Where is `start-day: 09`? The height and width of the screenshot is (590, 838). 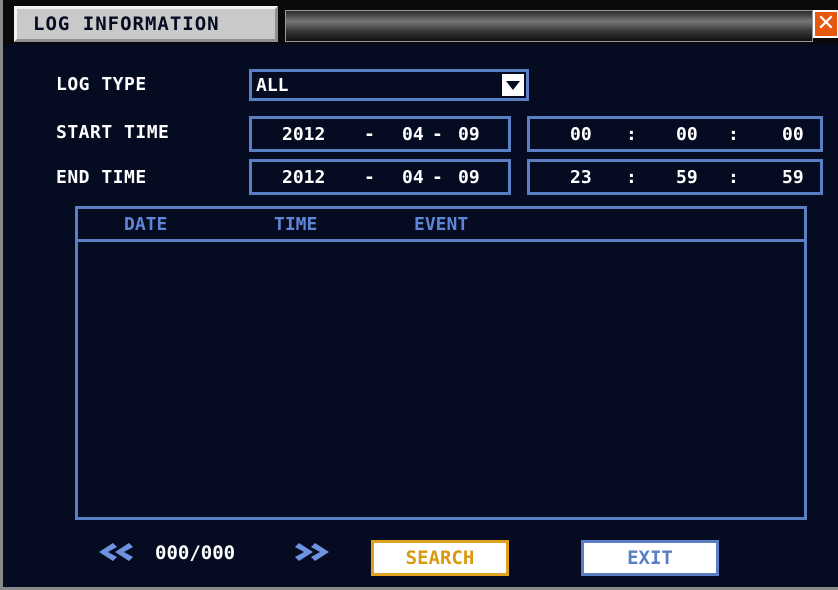 start-day: 09 is located at coordinates (469, 134).